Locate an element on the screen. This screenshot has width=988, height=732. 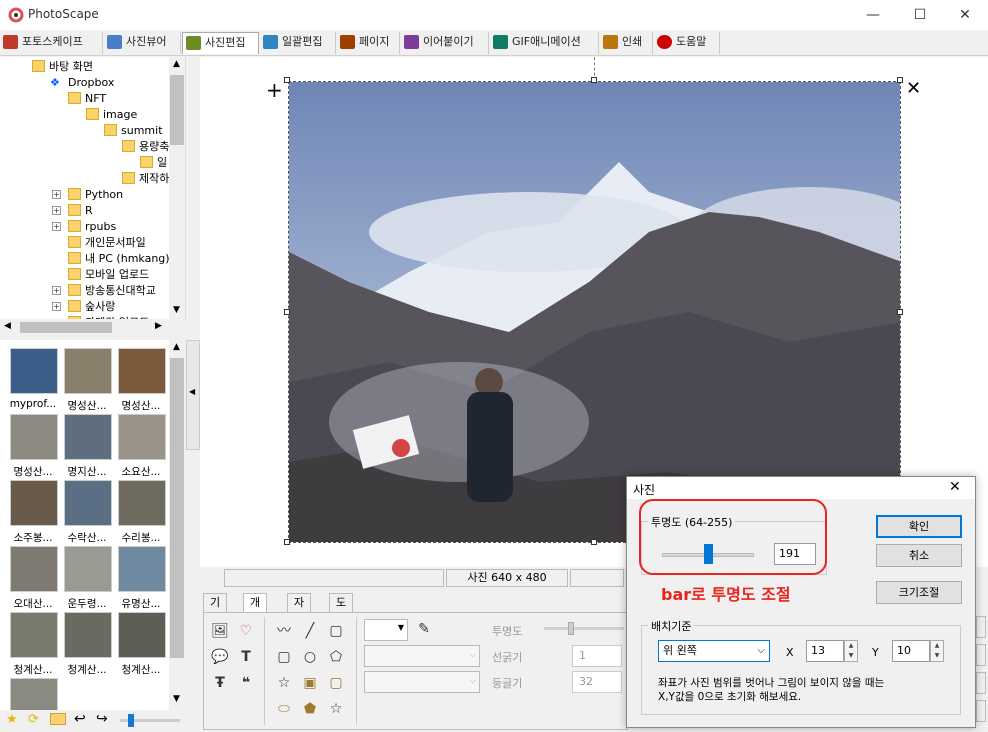
tab-editor: 사진편집 is located at coordinates (220, 43).